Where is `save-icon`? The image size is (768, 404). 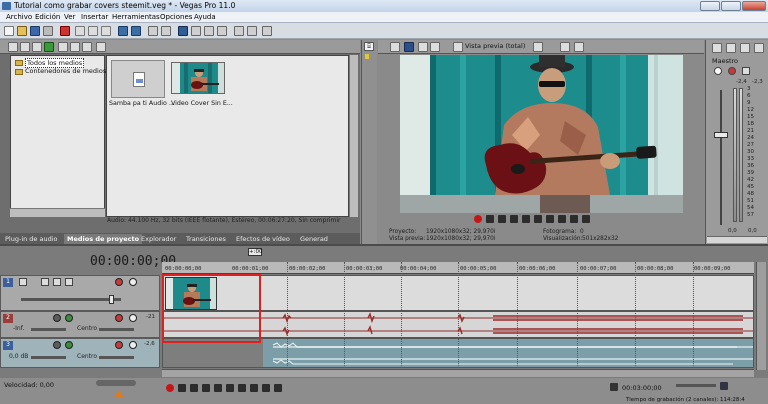 save-icon is located at coordinates (35, 31).